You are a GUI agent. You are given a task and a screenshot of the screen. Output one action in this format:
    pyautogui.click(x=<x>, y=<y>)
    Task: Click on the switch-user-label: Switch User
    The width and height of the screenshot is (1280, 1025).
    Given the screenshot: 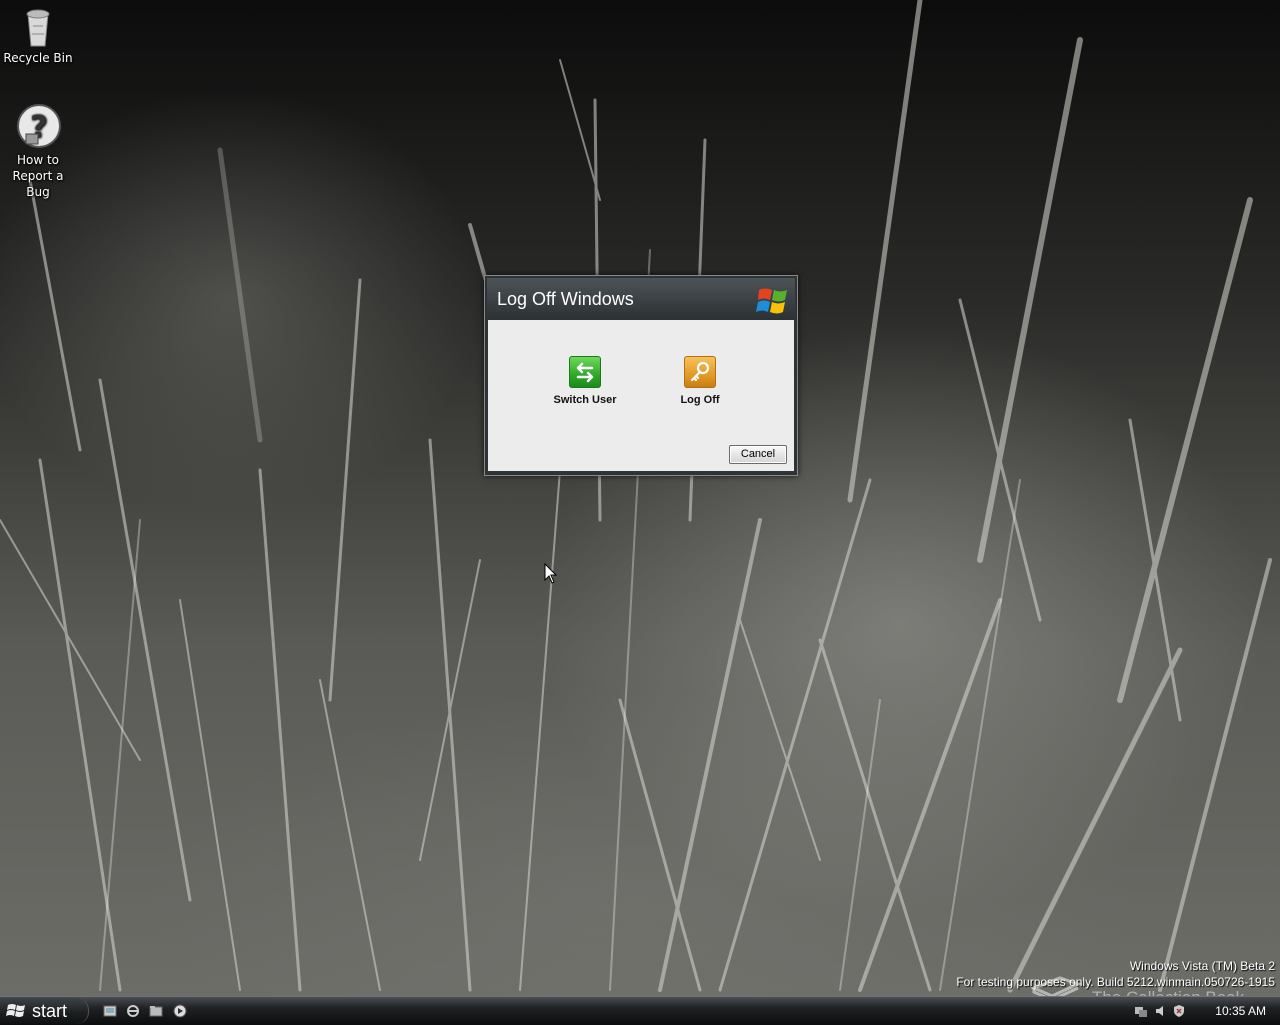 What is the action you would take?
    pyautogui.click(x=585, y=400)
    